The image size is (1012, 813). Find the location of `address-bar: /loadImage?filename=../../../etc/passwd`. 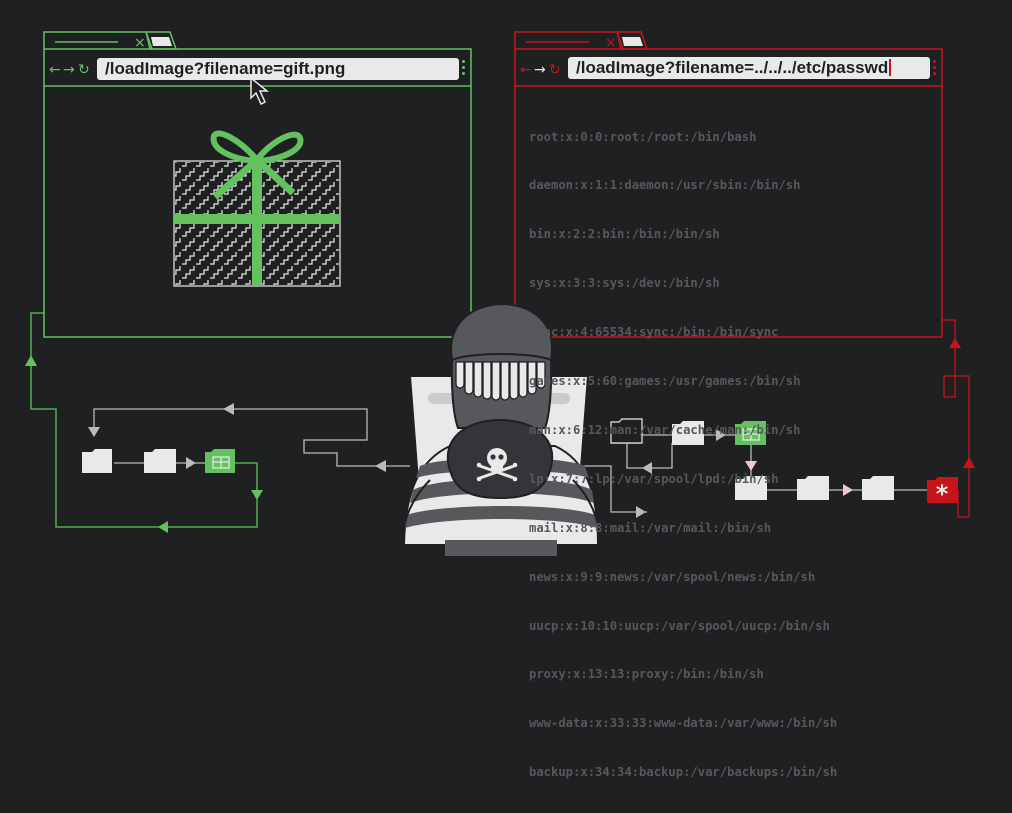

address-bar: /loadImage?filename=../../../etc/passwd is located at coordinates (749, 68).